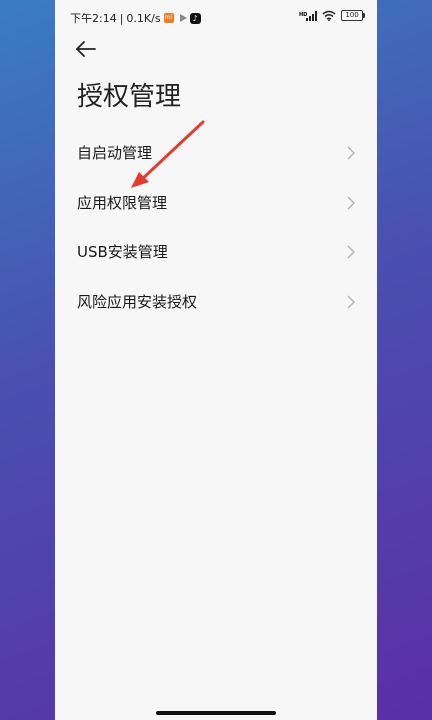 Image resolution: width=432 pixels, height=720 pixels. What do you see at coordinates (303, 15) in the screenshot?
I see `svg-text: HD` at bounding box center [303, 15].